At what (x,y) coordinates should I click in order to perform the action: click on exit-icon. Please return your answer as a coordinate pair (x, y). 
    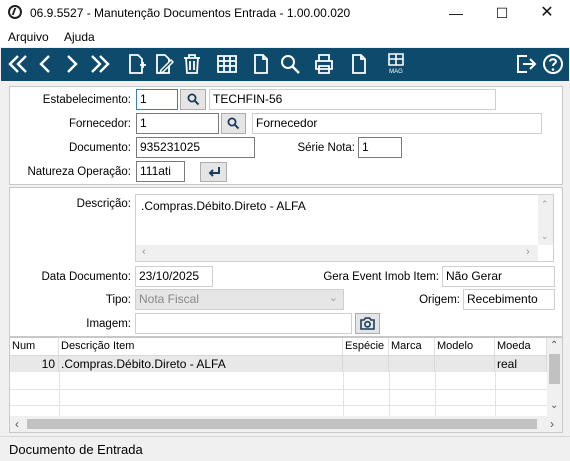
    Looking at the image, I should click on (526, 64).